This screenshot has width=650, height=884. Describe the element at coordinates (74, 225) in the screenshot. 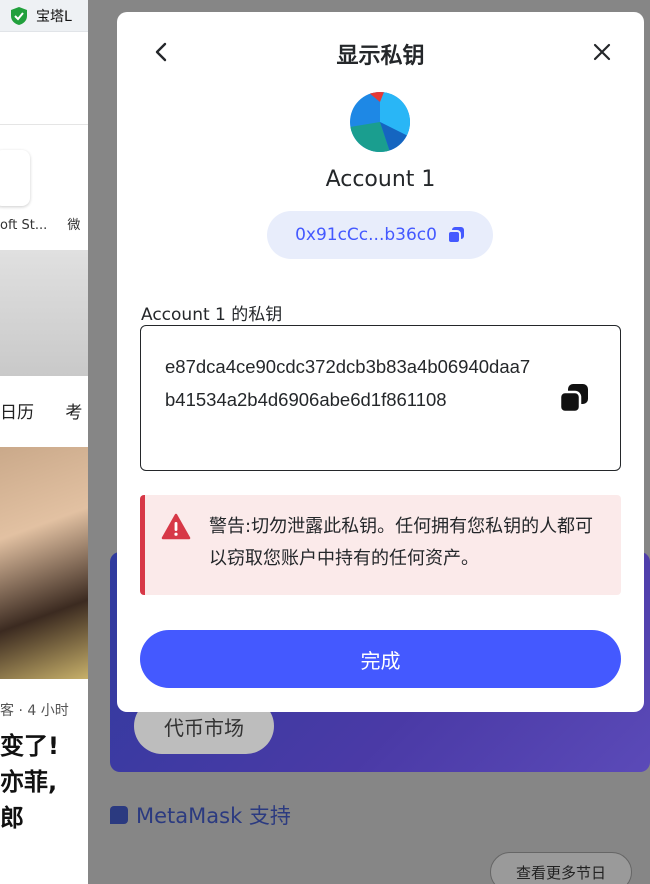

I see `app-tile-label-2: 微` at that location.